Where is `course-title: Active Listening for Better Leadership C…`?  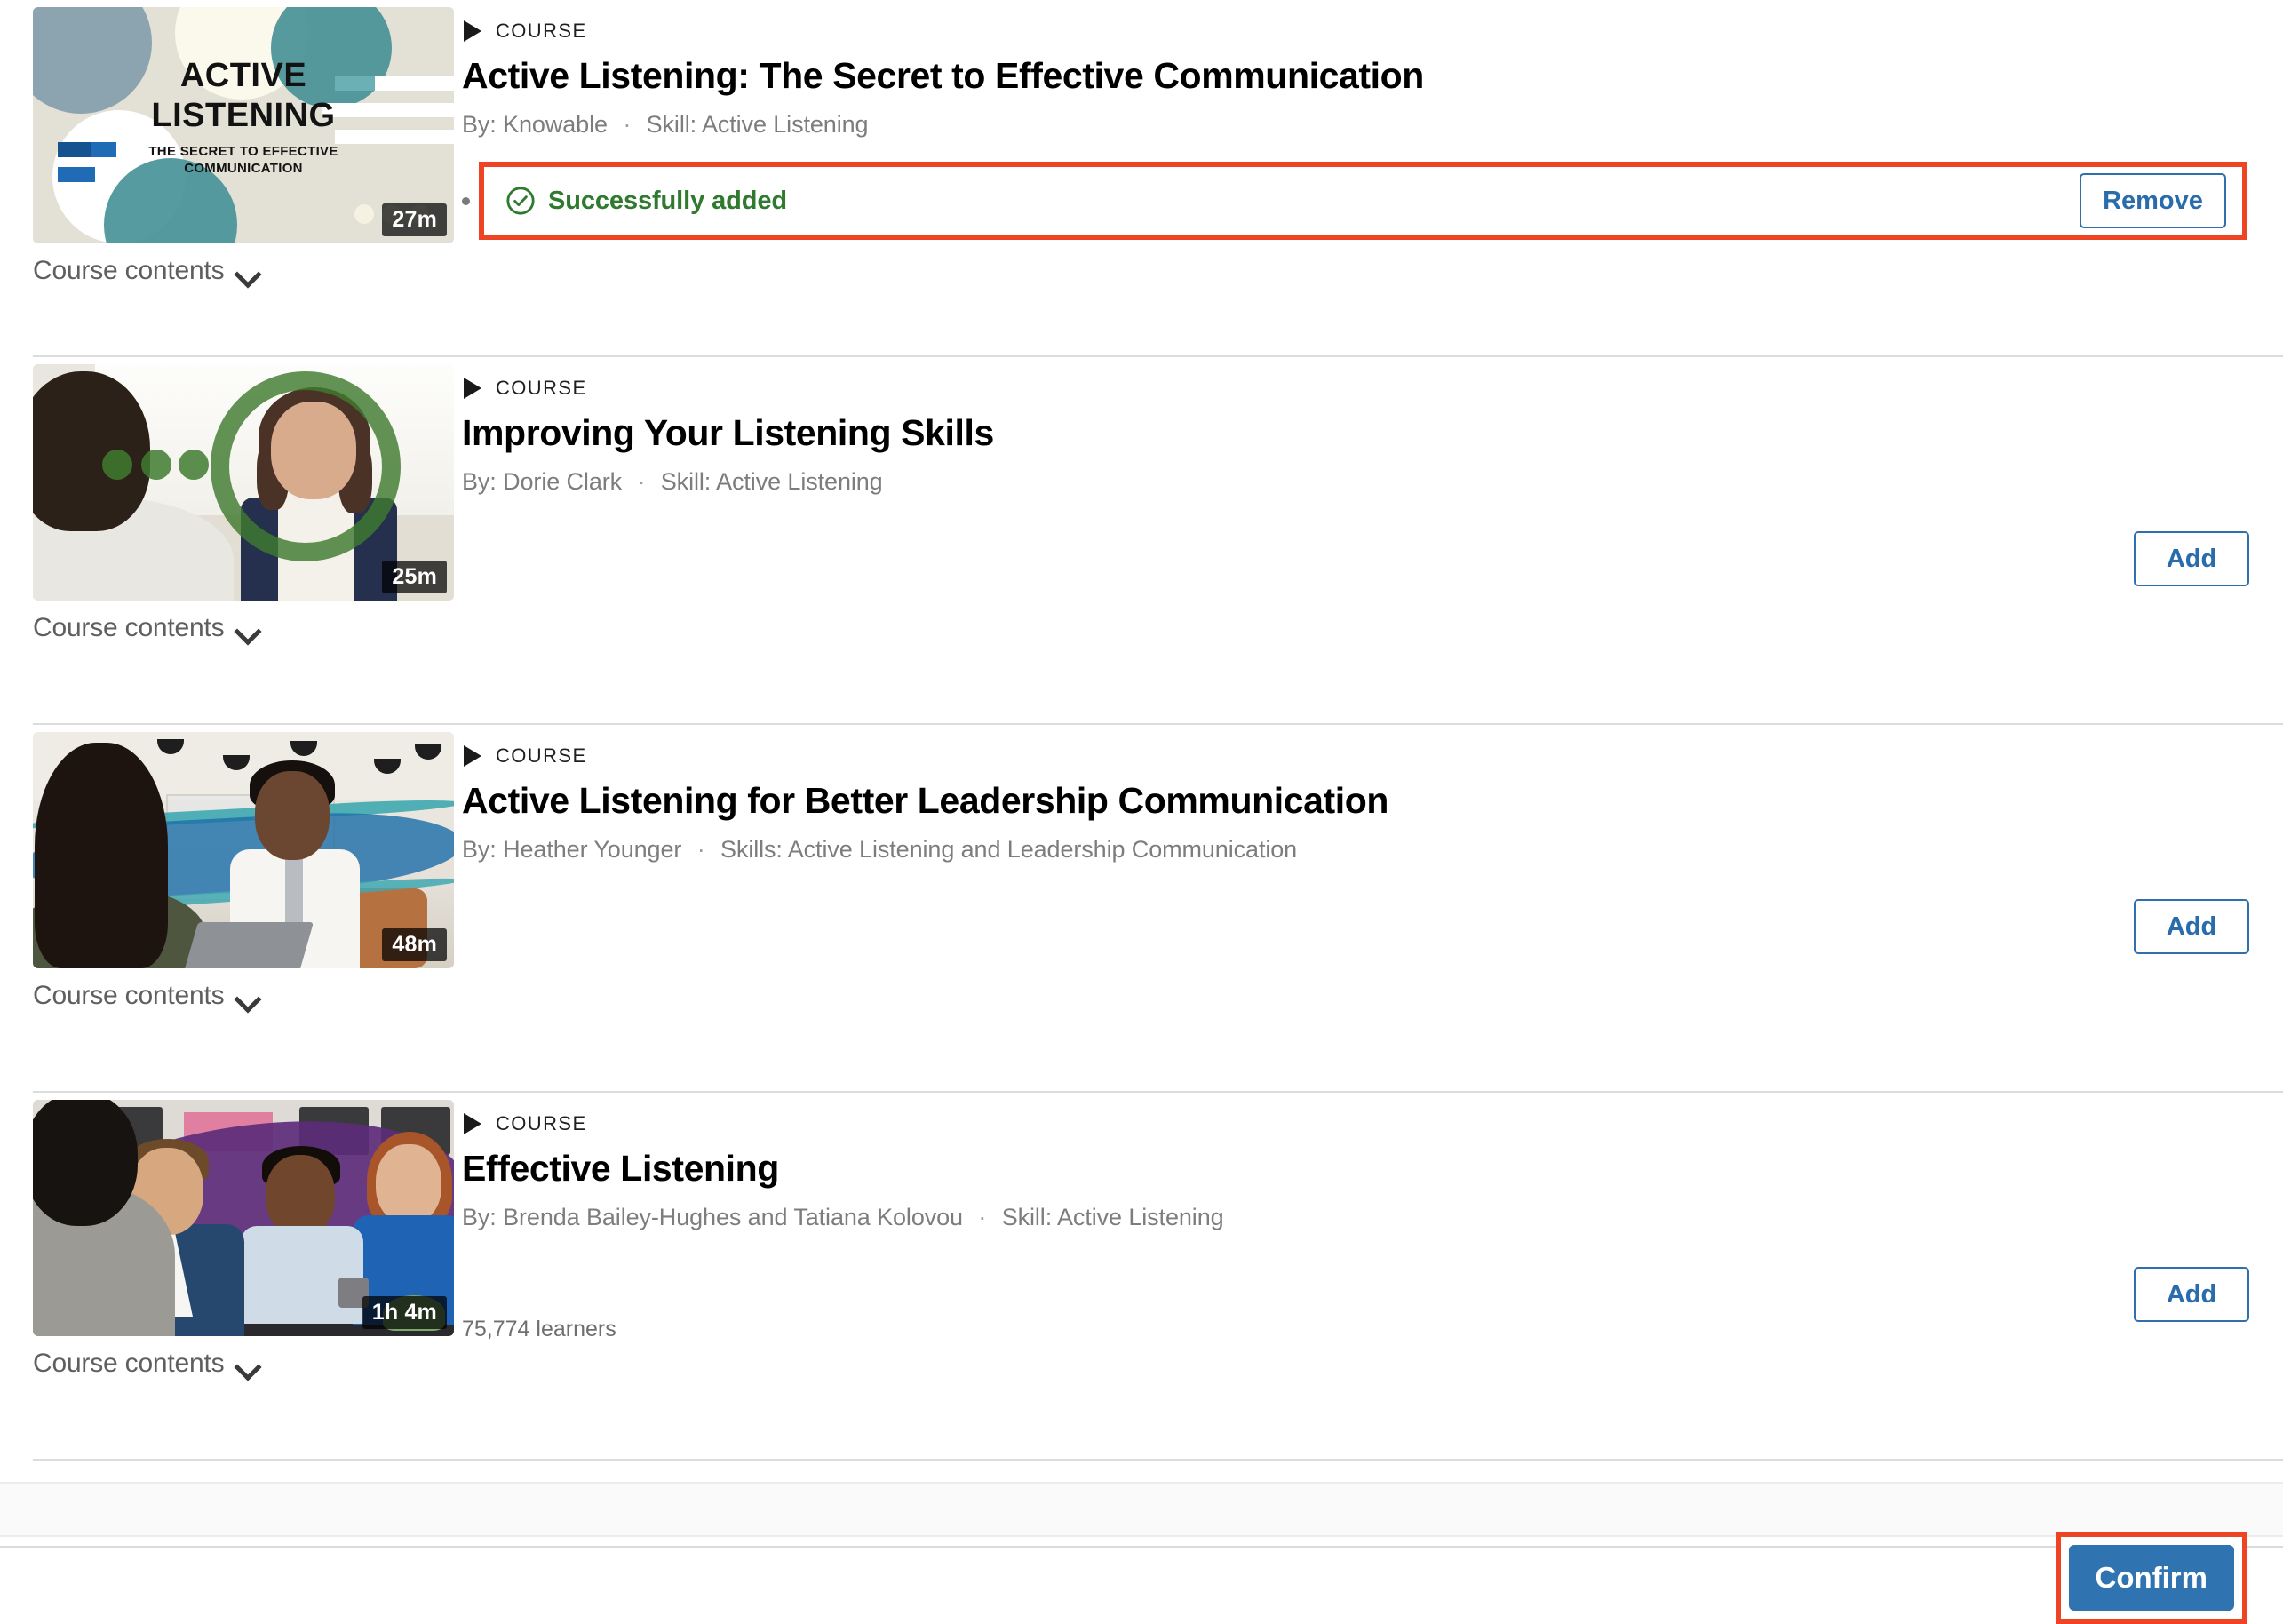 course-title: Active Listening for Better Leadership C… is located at coordinates (1354, 801).